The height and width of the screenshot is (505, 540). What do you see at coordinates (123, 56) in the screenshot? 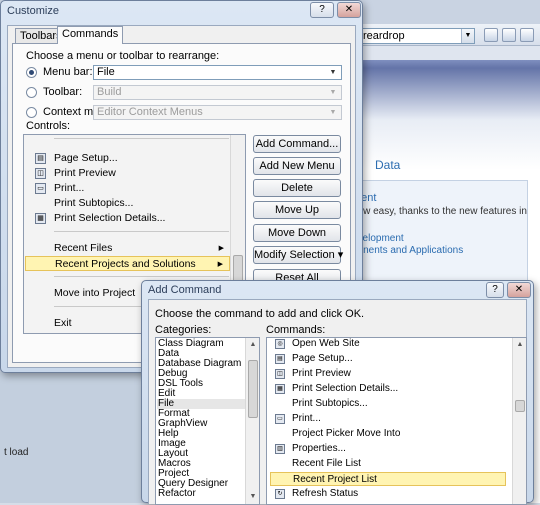
I see `choose-label: Choose a menu or toolbar to rearrange:` at bounding box center [123, 56].